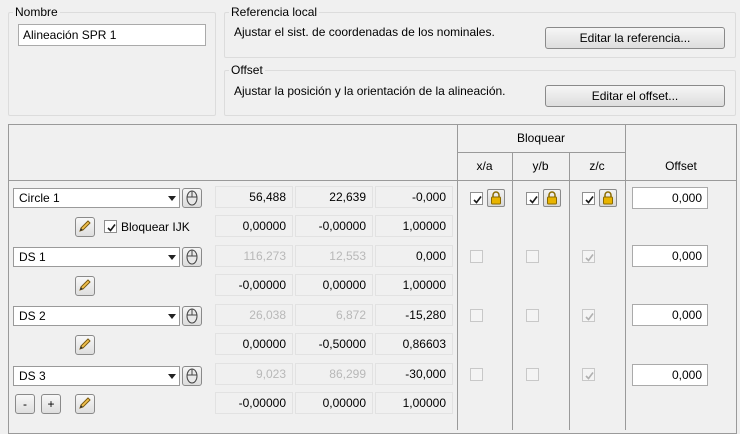 This screenshot has width=740, height=434. Describe the element at coordinates (512, 291) in the screenshot. I see `col-divider-xa` at that location.